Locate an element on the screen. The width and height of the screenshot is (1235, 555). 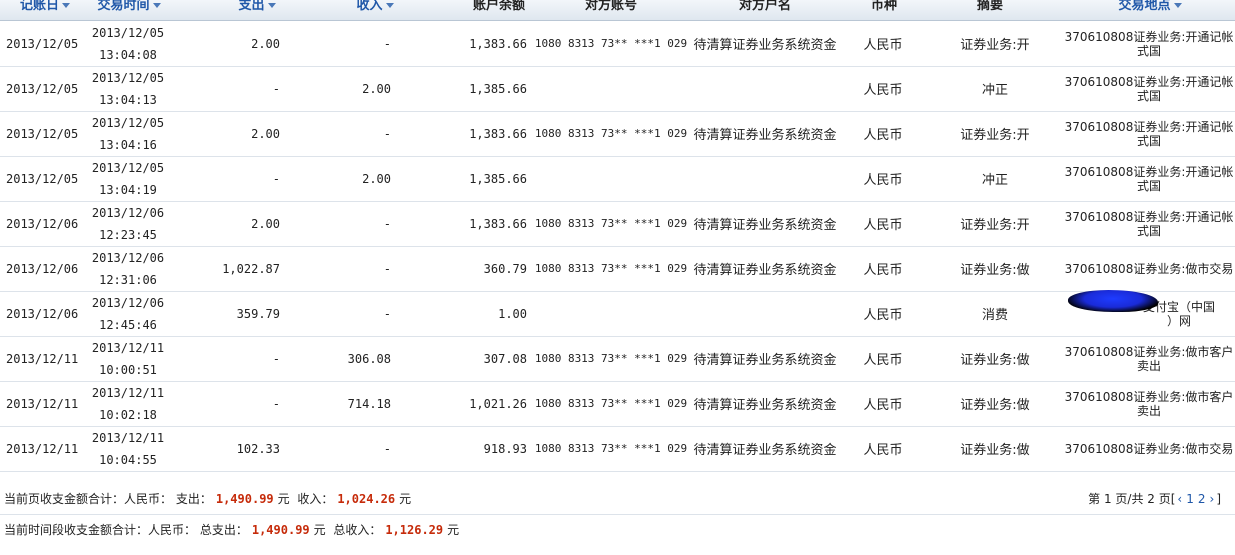
income-cell: 2.00 is located at coordinates (376, 178).